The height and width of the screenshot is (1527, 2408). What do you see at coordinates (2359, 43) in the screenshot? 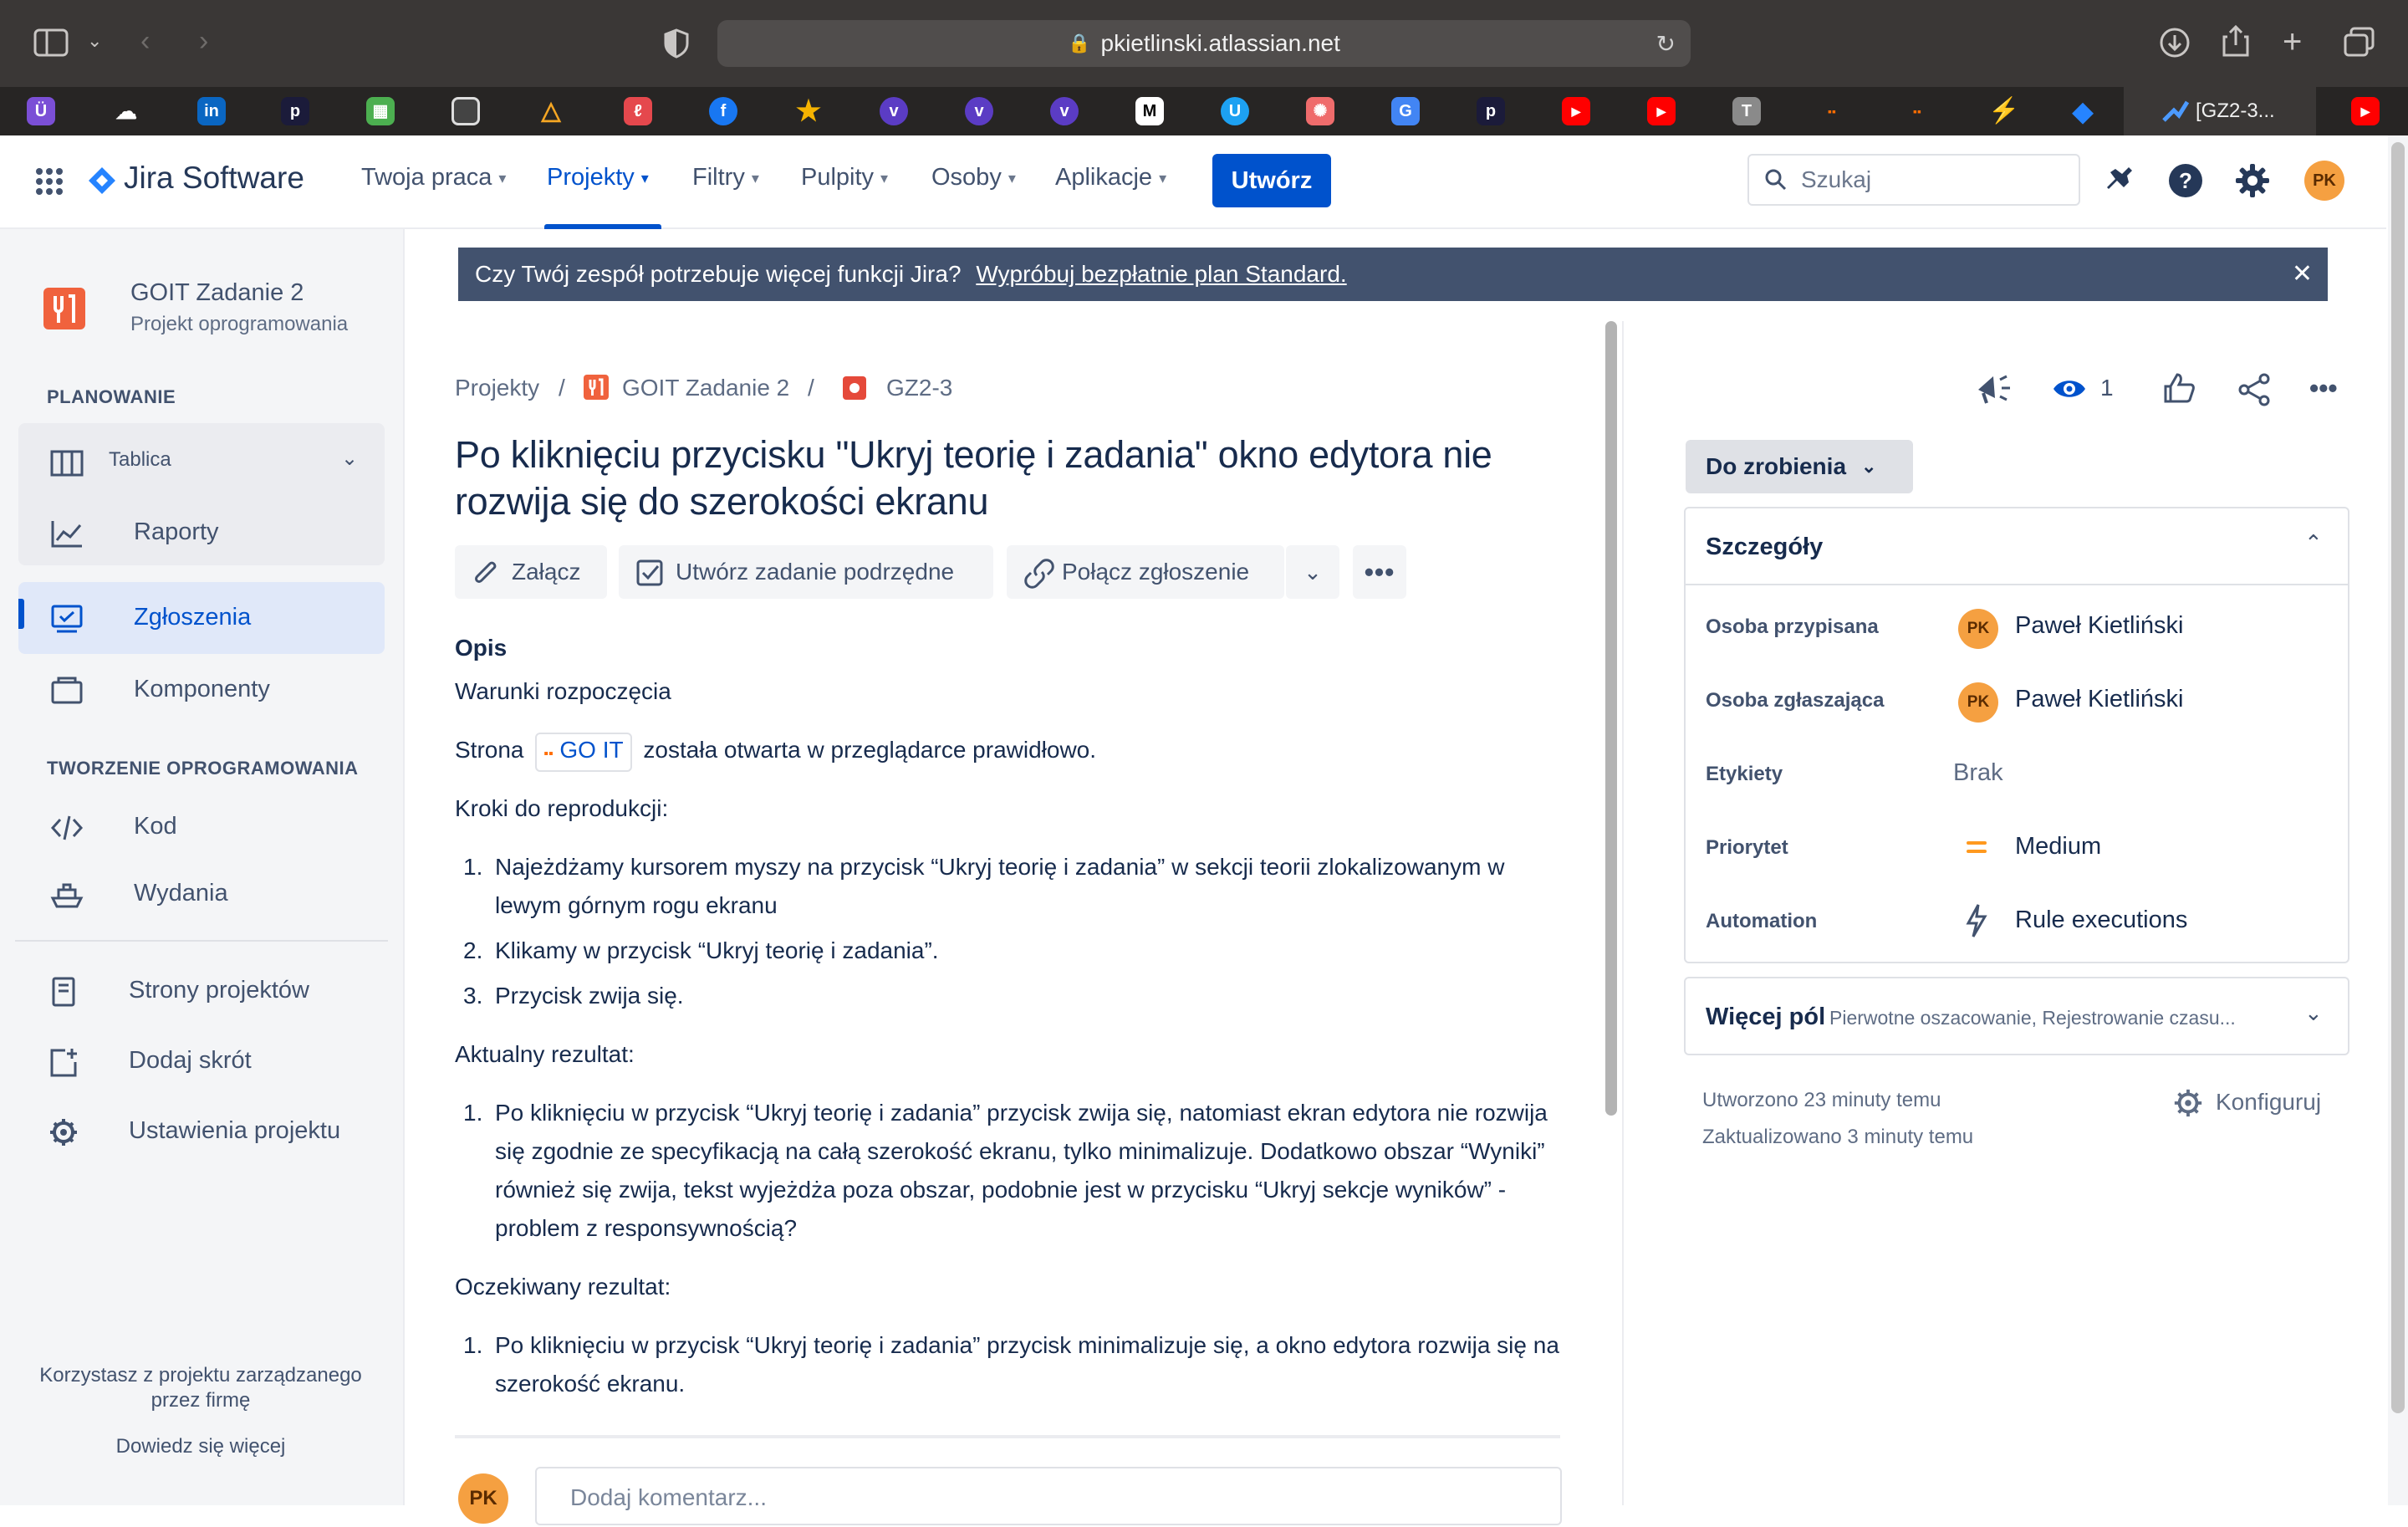
I see `tab-overview-icon` at bounding box center [2359, 43].